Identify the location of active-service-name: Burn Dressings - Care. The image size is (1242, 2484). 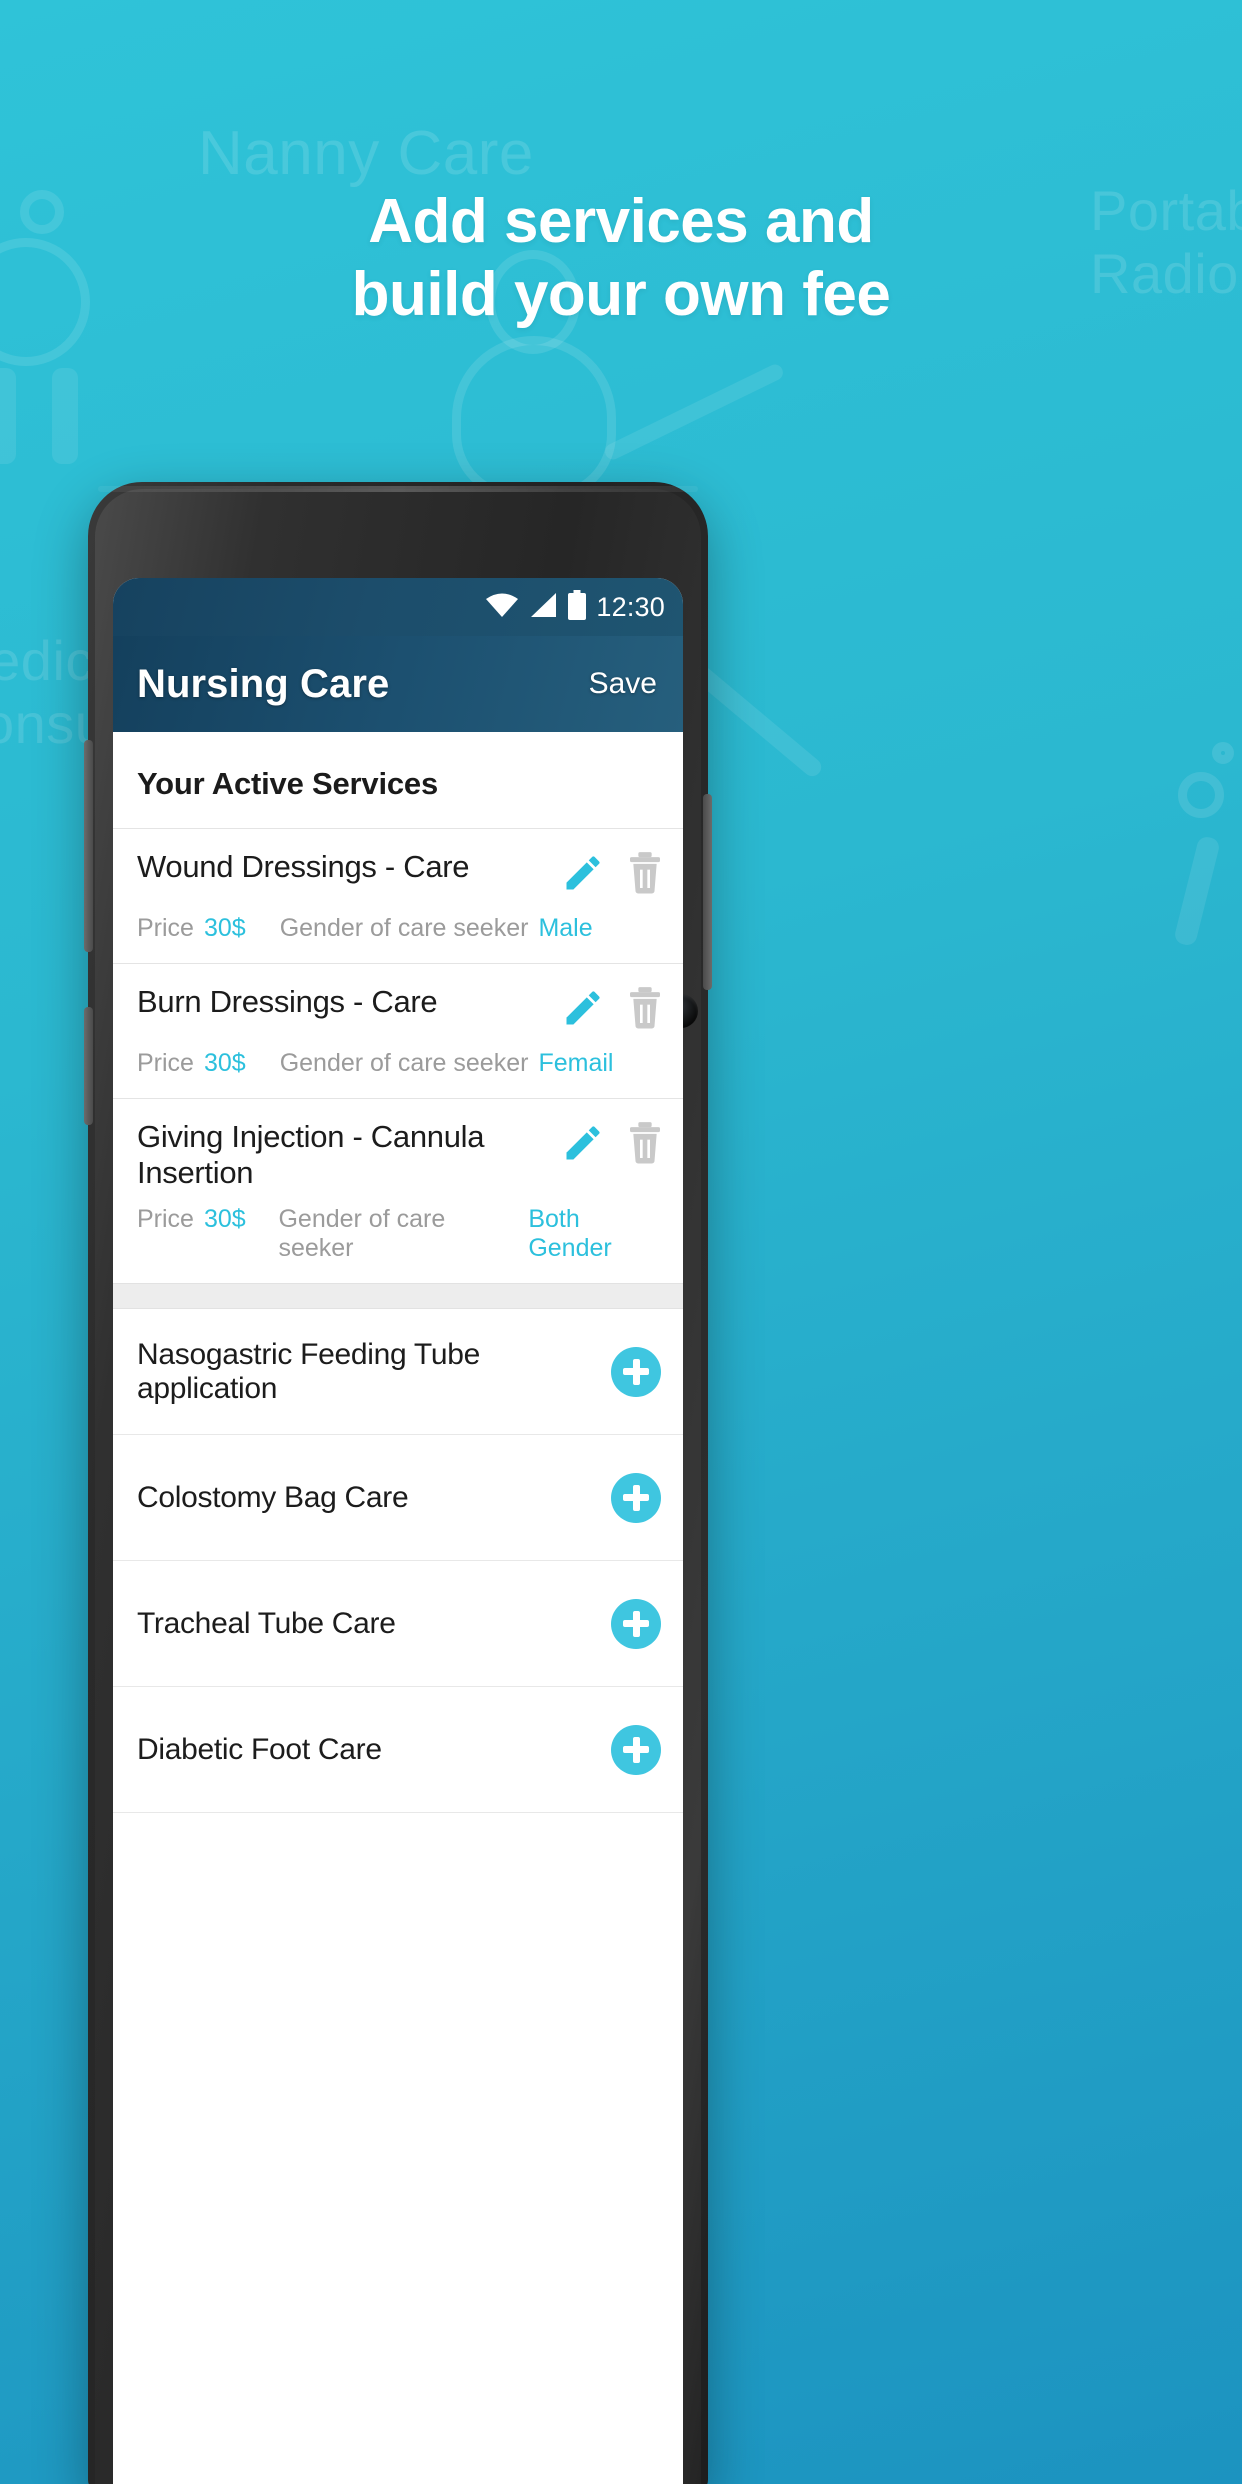
(287, 1001).